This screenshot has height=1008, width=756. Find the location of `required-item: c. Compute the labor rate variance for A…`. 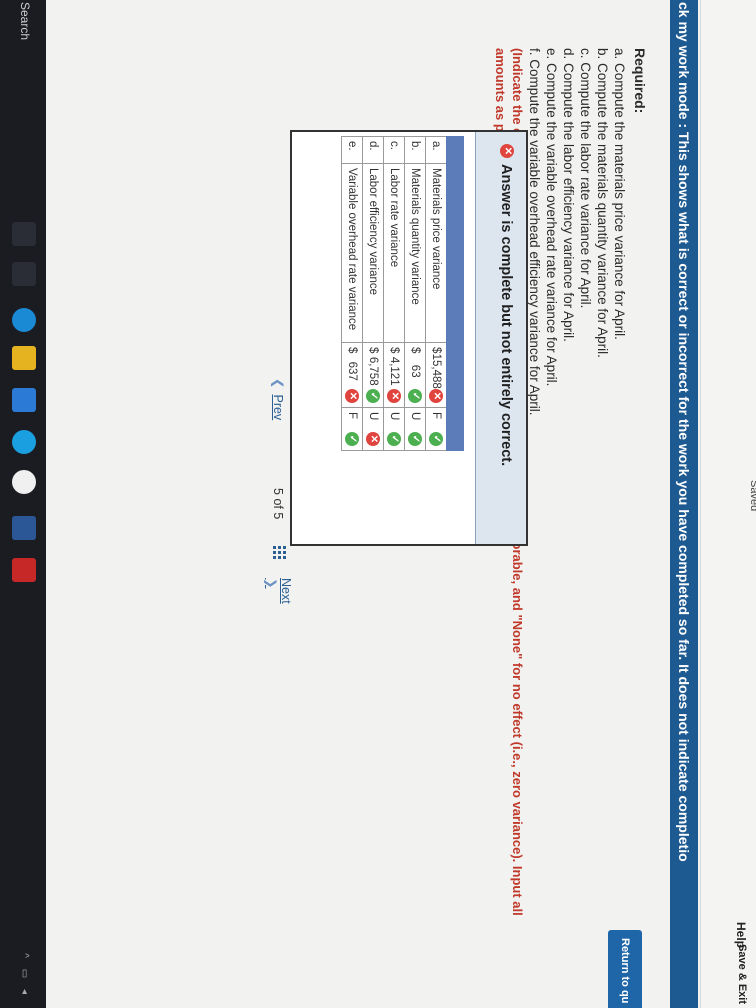

required-item: c. Compute the labor rate variance for A… is located at coordinates (585, 178).